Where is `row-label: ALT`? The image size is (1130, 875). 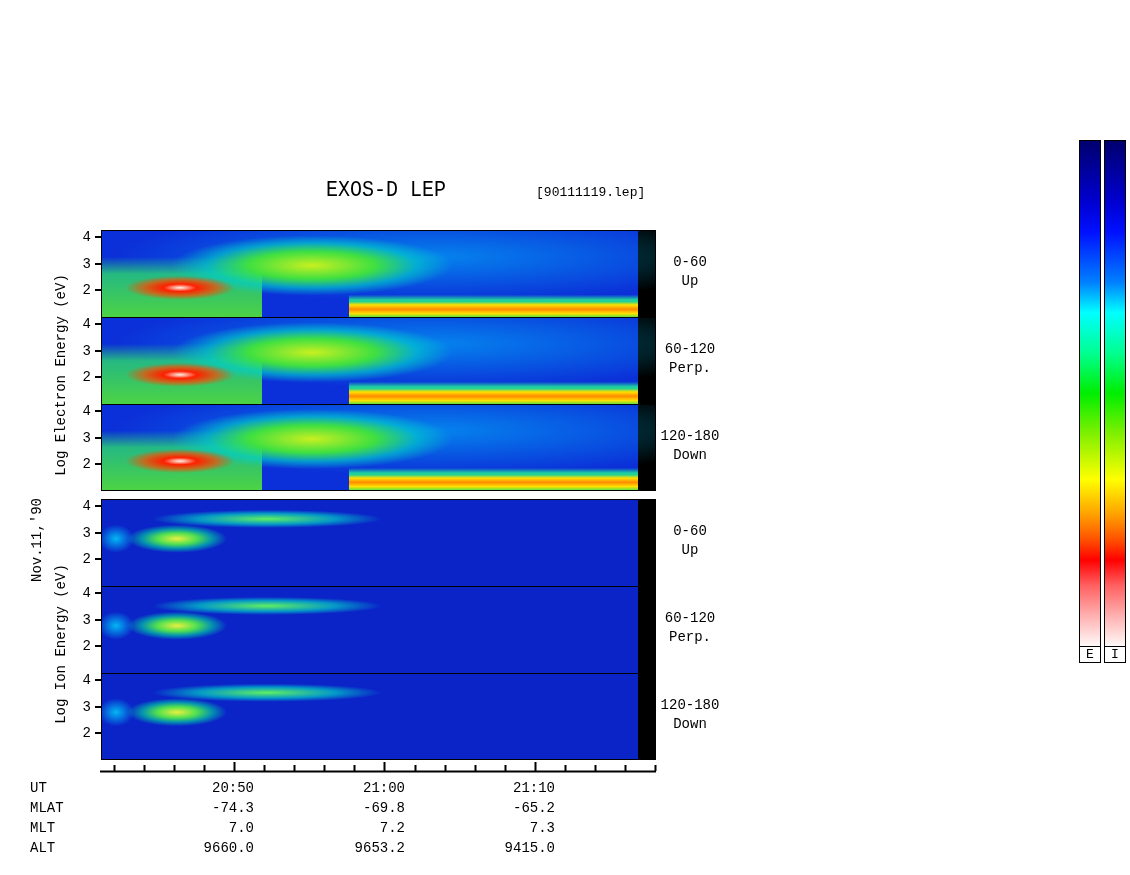
row-label: ALT is located at coordinates (43, 848).